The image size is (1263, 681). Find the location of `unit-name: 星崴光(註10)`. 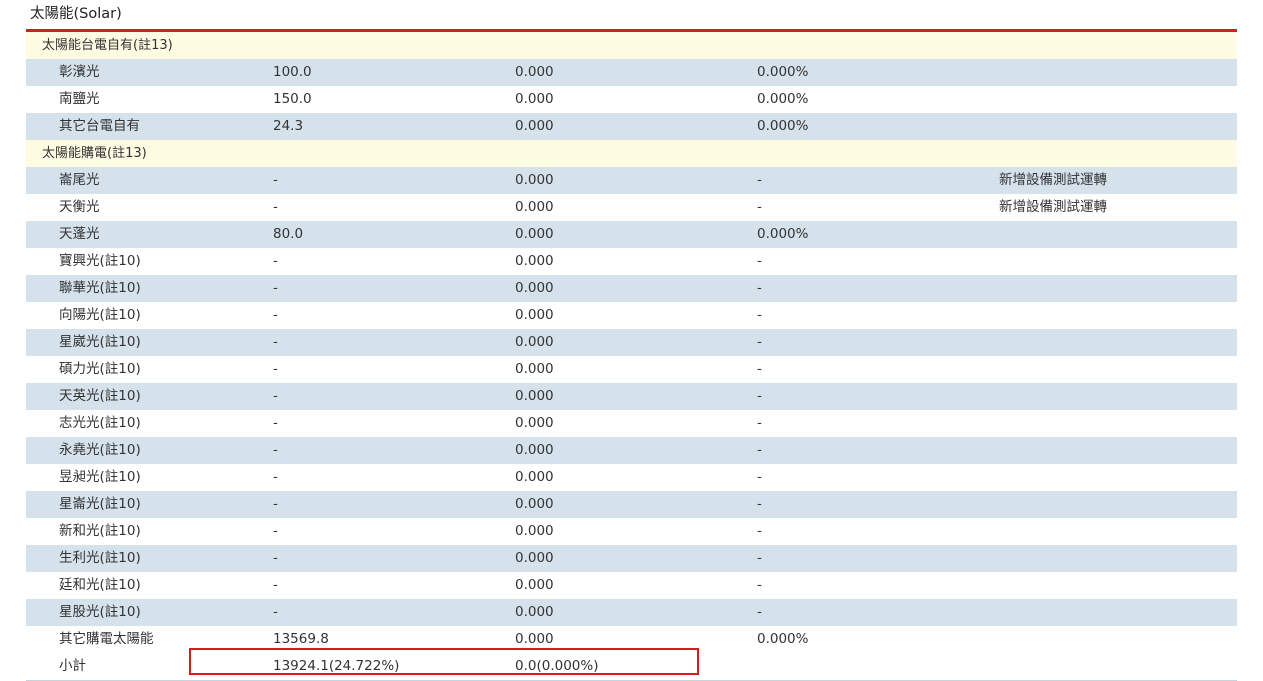

unit-name: 星崴光(註10) is located at coordinates (100, 342).